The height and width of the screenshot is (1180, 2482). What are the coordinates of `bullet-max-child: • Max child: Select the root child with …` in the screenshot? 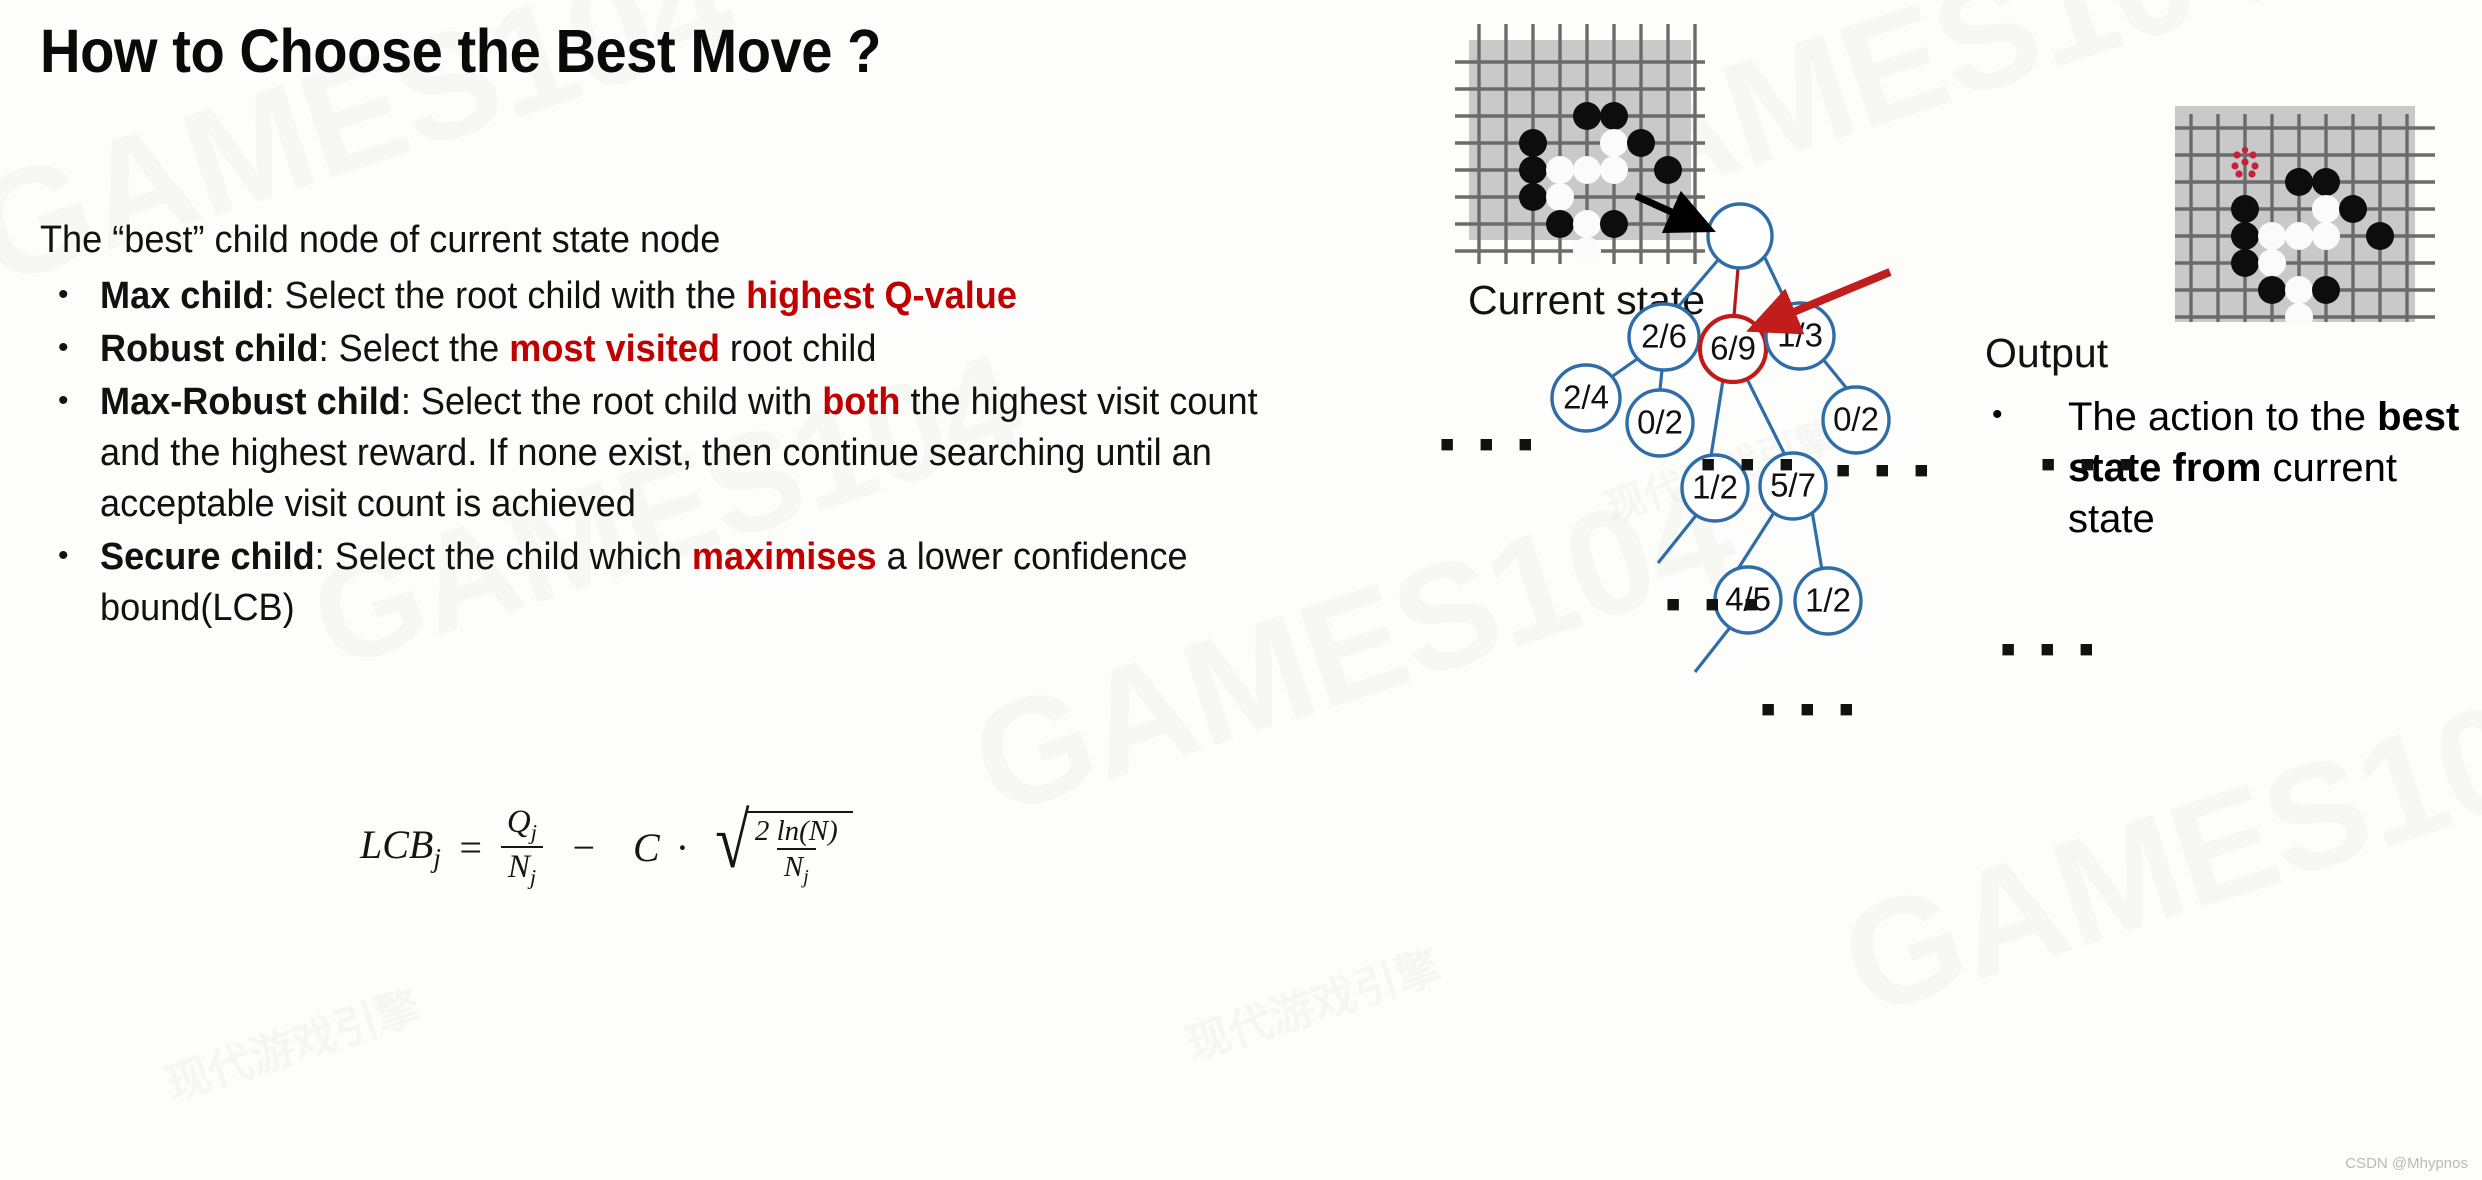 It's located at (710, 296).